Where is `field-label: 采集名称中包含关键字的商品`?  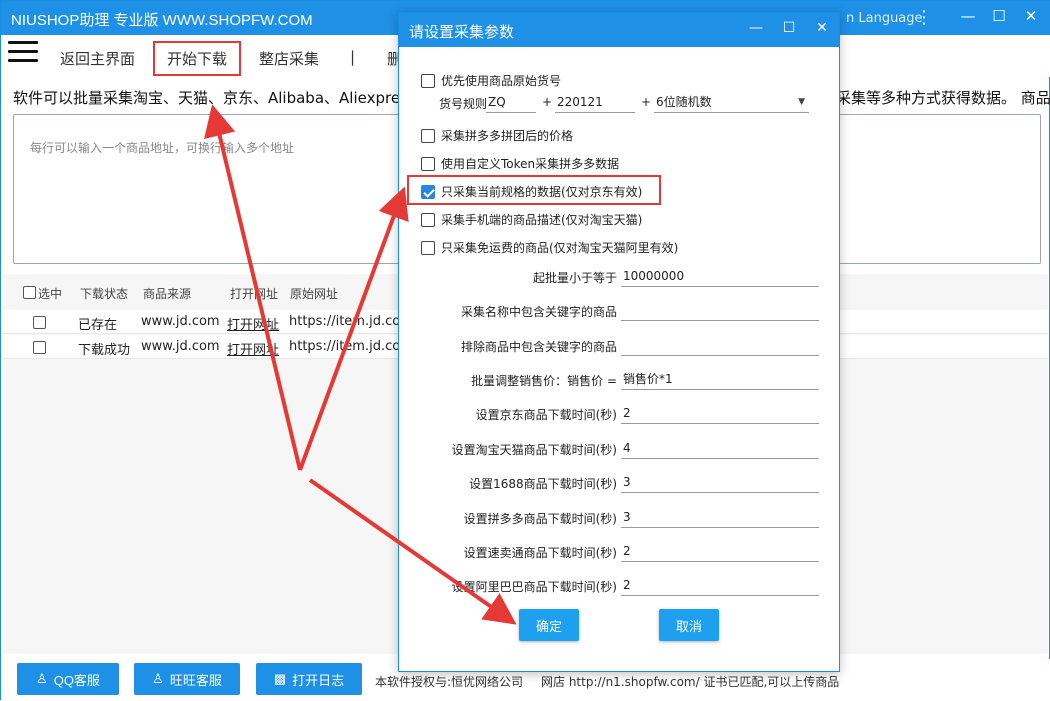 field-label: 采集名称中包含关键字的商品 is located at coordinates (538, 312).